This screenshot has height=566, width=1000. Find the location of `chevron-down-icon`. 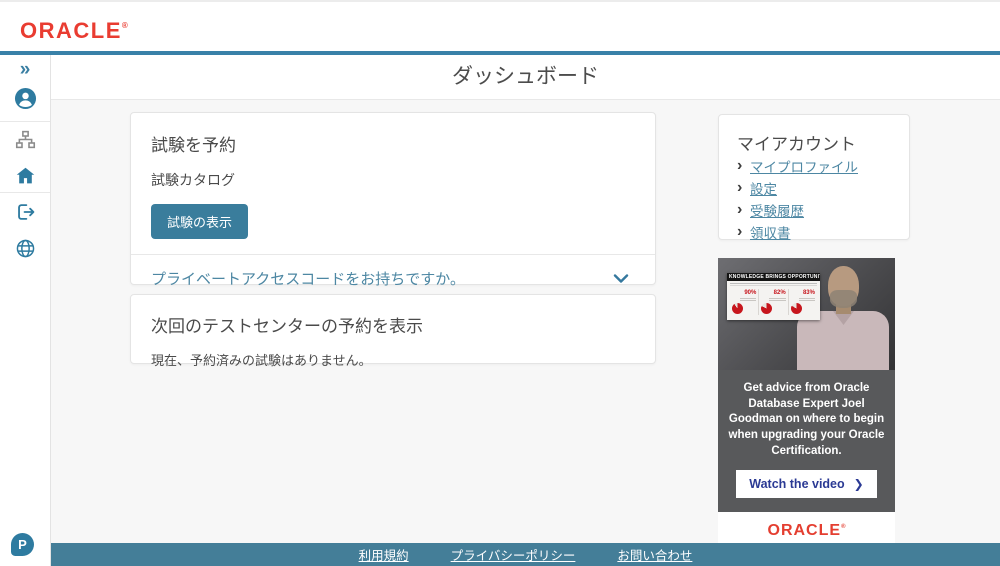

chevron-down-icon is located at coordinates (621, 279).